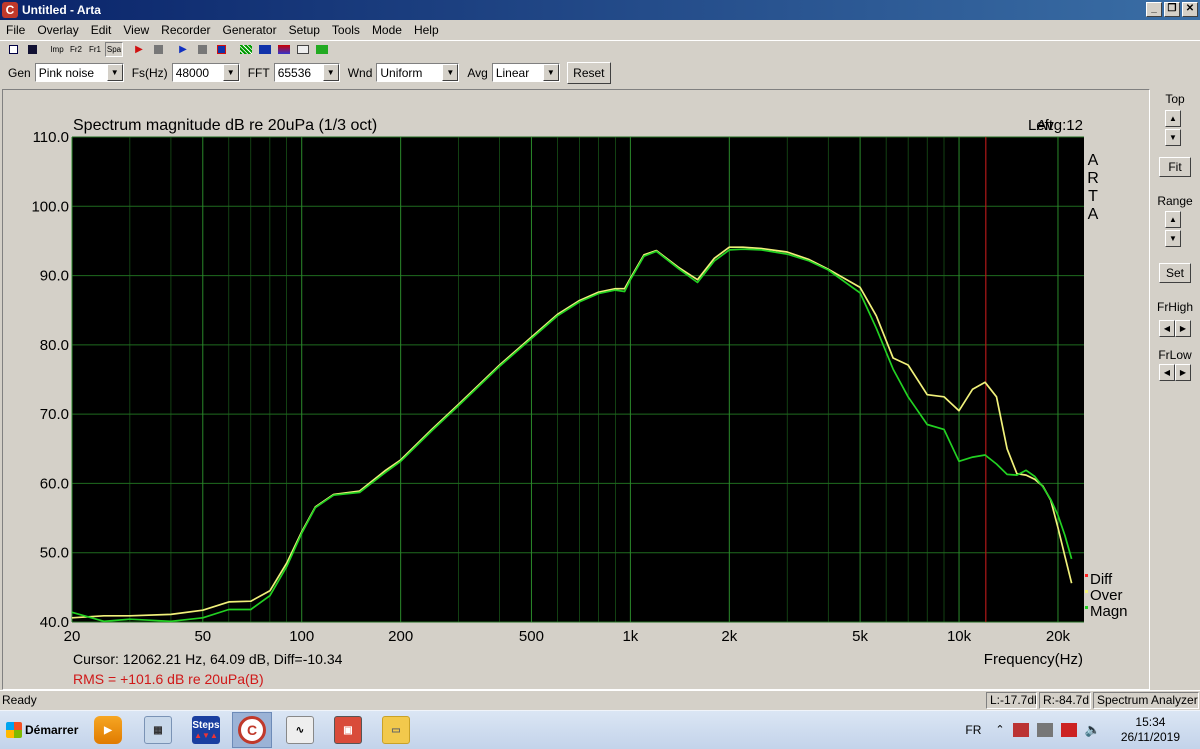  Describe the element at coordinates (729, 636) in the screenshot. I see `x-tick-label: 2k` at that location.